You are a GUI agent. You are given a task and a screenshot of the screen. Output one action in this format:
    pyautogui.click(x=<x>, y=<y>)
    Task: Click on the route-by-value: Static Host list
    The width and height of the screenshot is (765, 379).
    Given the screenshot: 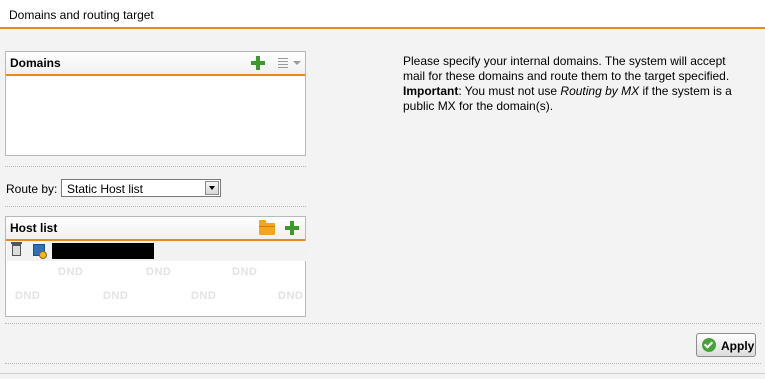 What is the action you would take?
    pyautogui.click(x=105, y=189)
    